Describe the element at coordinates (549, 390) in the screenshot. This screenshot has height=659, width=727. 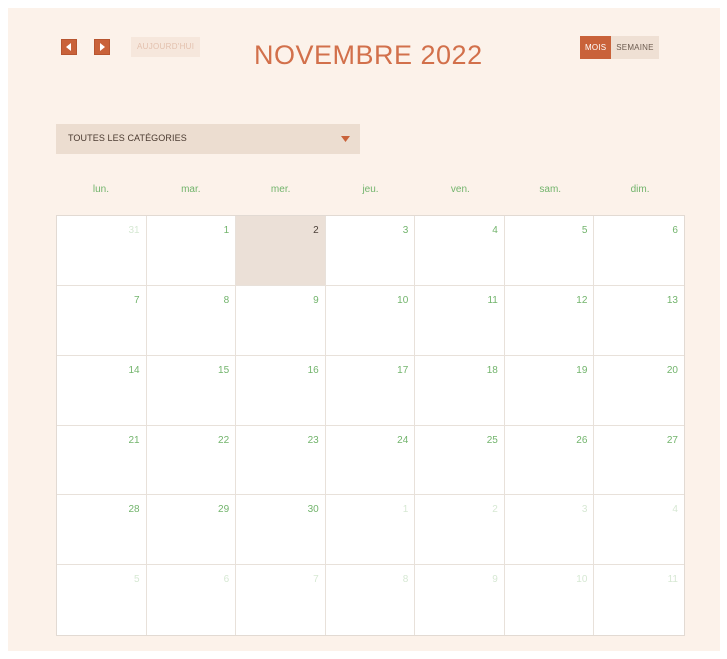
I see `day-cell: 19` at that location.